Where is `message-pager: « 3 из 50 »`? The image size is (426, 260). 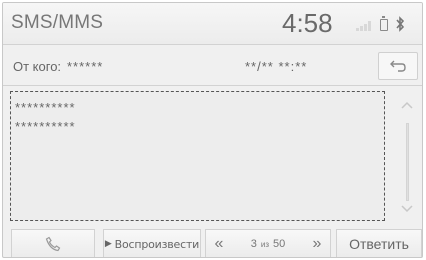 message-pager: « 3 из 50 » is located at coordinates (268, 243).